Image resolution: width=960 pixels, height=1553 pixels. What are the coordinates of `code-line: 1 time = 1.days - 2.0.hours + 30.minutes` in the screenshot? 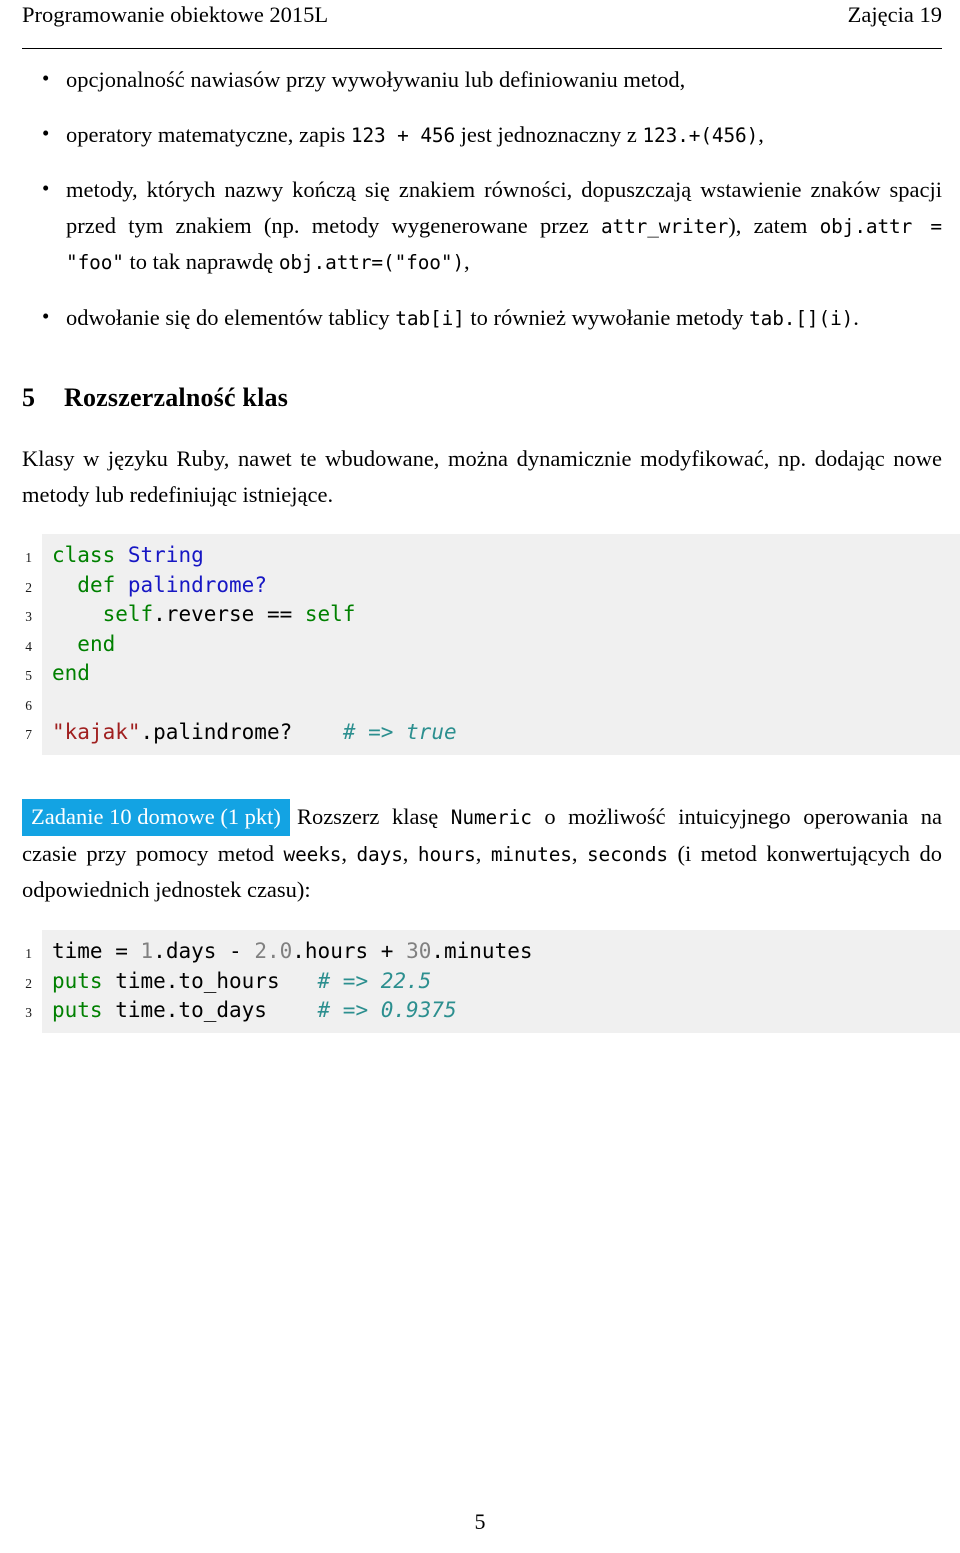 It's located at (482, 952).